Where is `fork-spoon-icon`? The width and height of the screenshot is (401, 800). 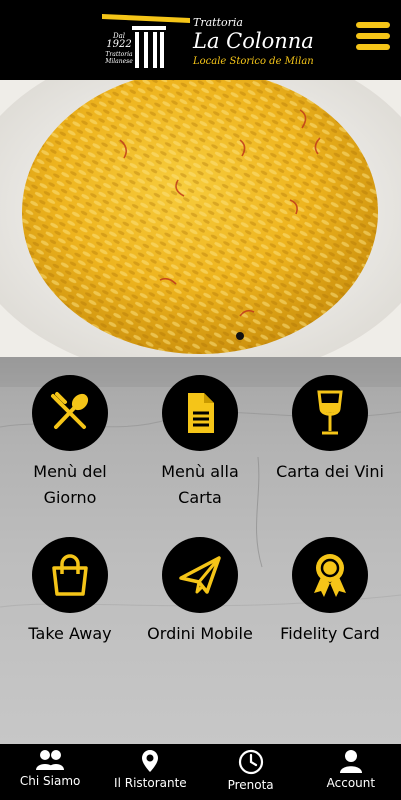
fork-spoon-icon is located at coordinates (70, 410).